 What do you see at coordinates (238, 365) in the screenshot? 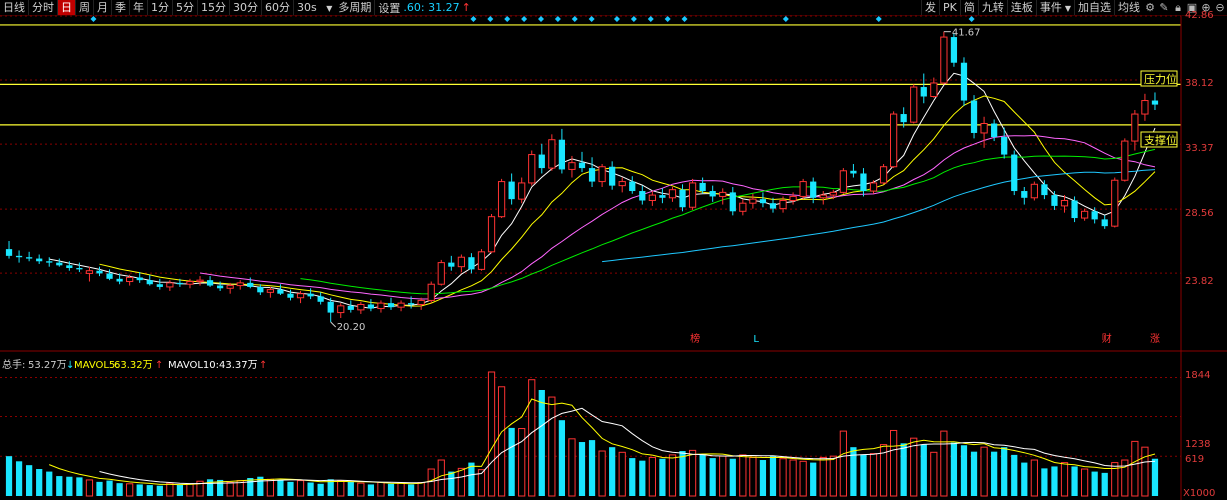
I see `mavol10-value: 43.37万` at bounding box center [238, 365].